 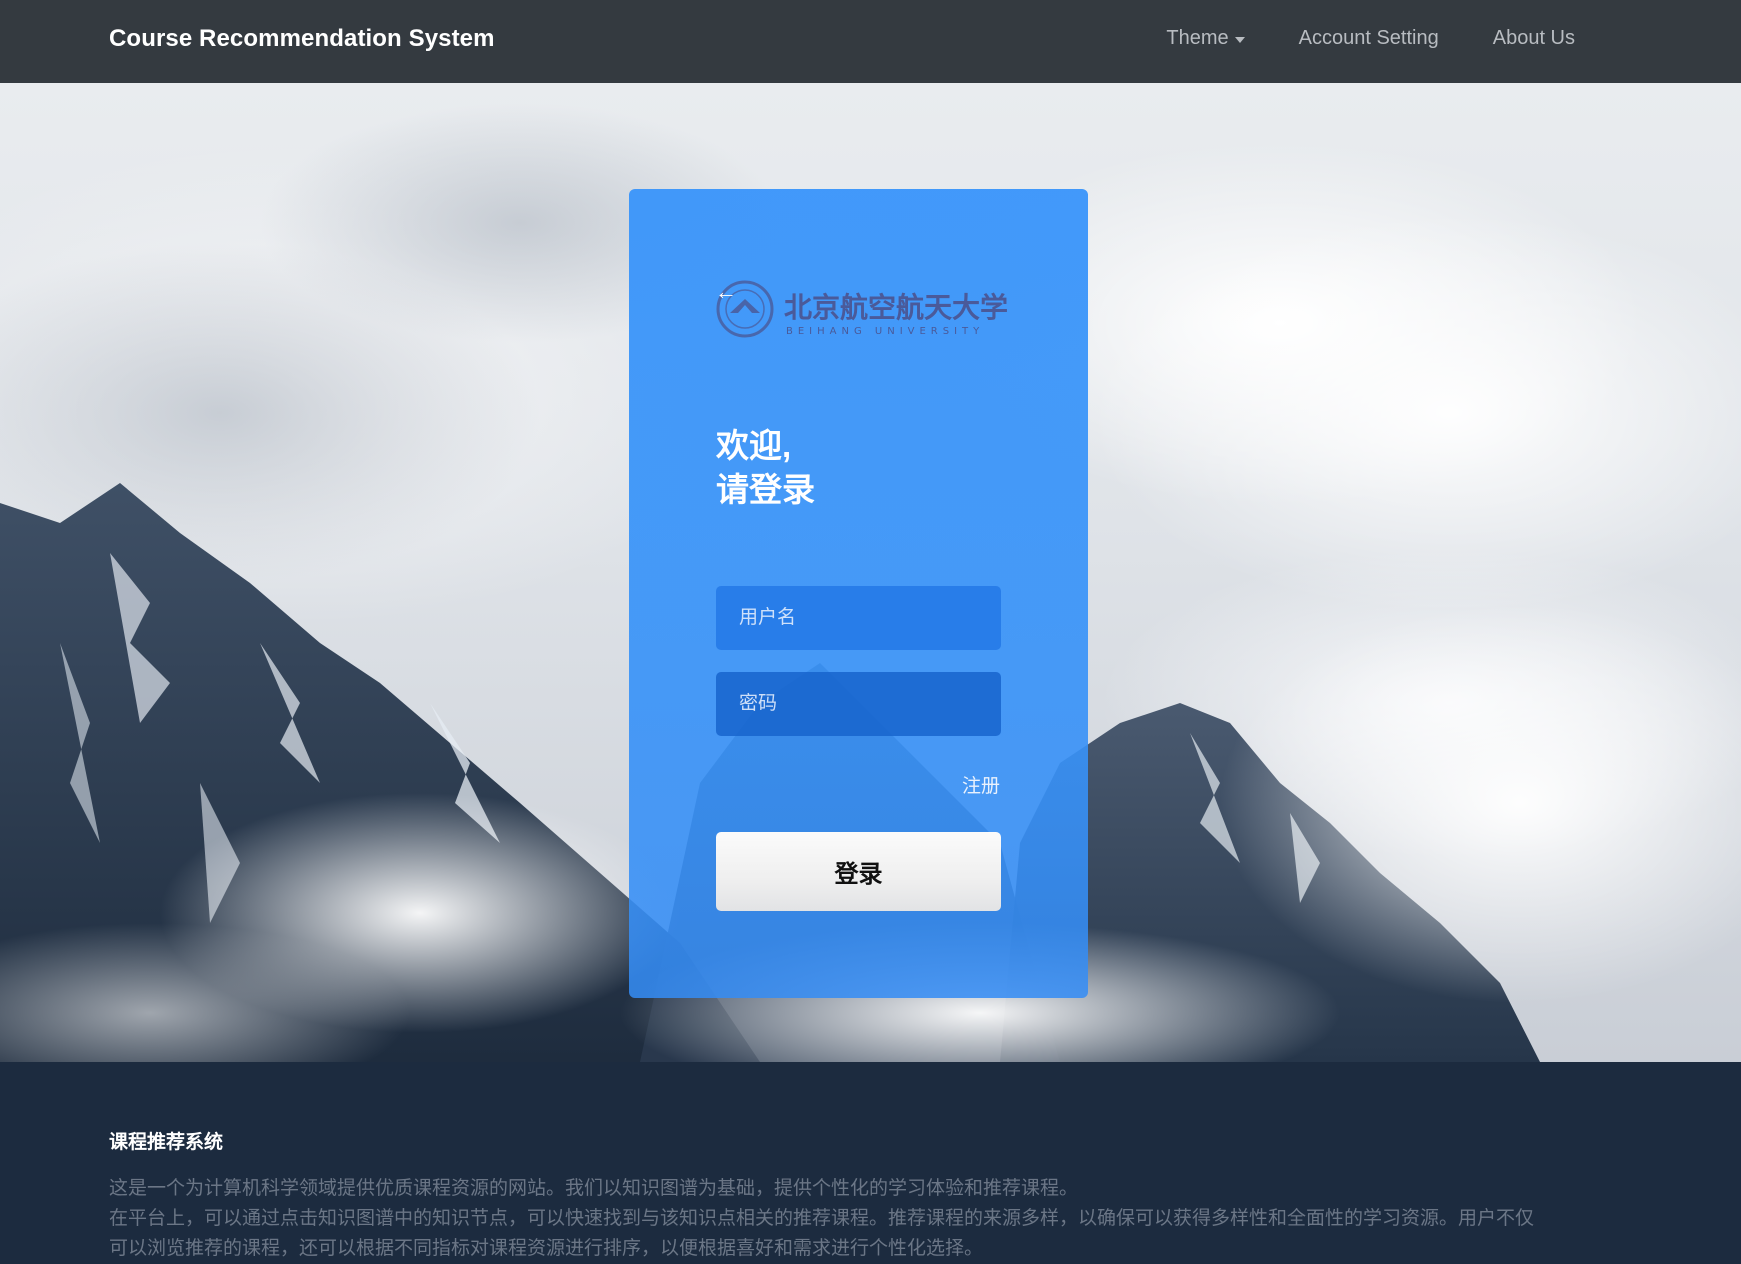 I want to click on nav-item-theme-label: Theme, so click(x=1197, y=38).